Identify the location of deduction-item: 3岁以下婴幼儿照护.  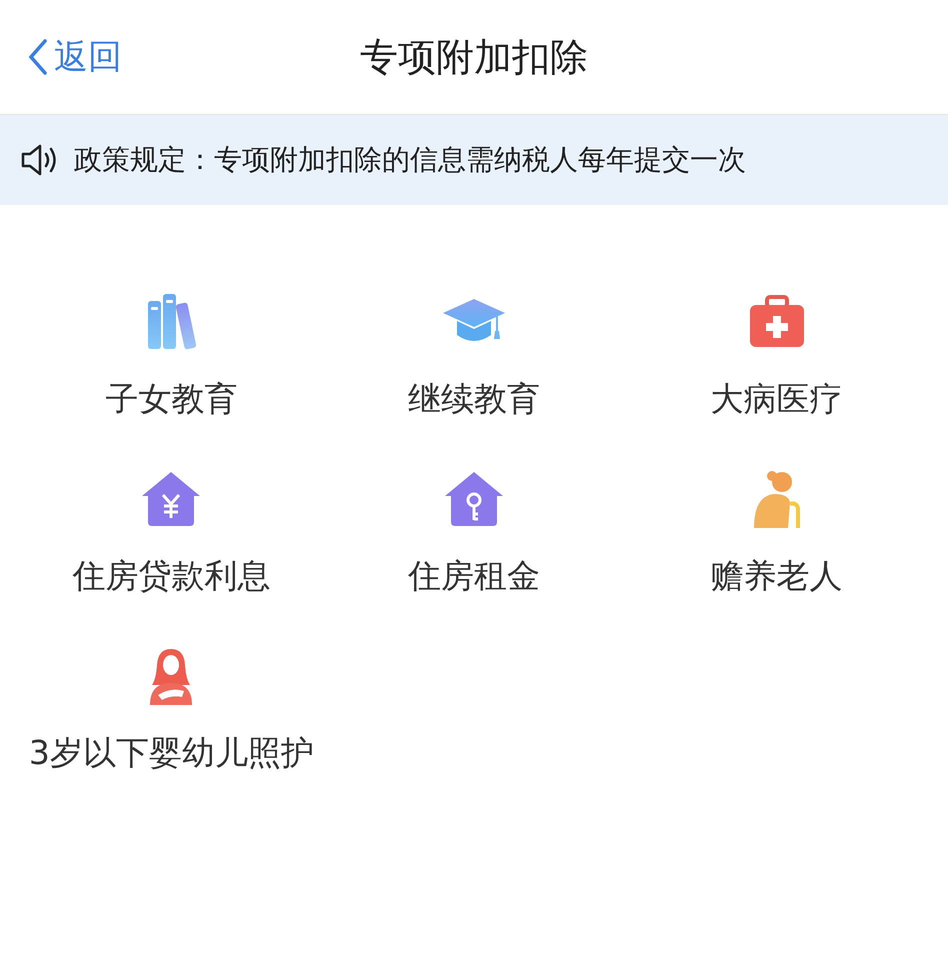
(171, 711).